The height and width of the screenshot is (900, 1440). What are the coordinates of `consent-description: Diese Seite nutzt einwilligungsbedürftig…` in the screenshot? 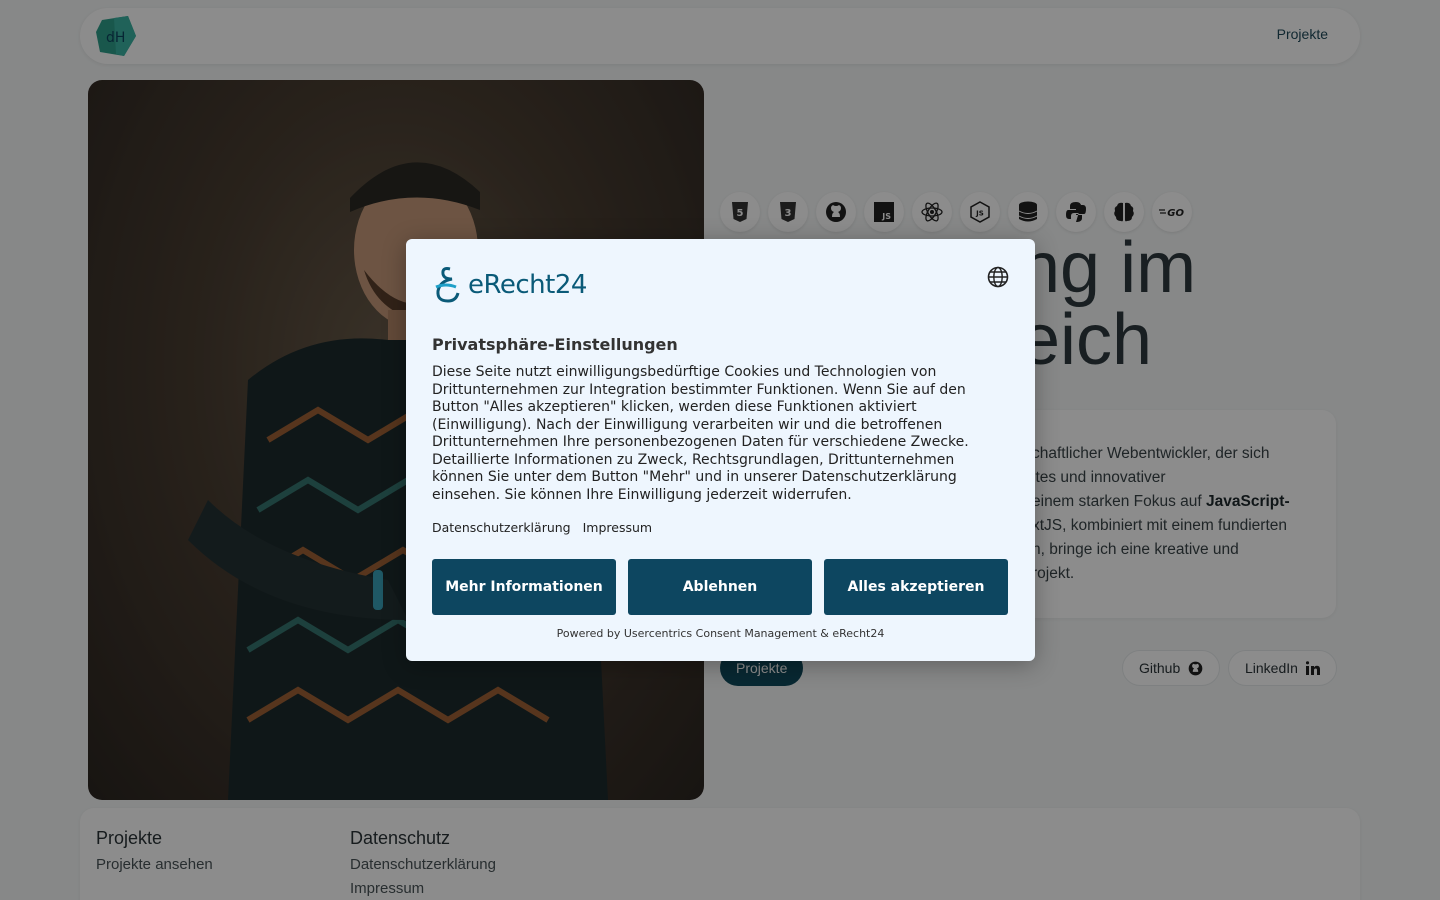 It's located at (700, 433).